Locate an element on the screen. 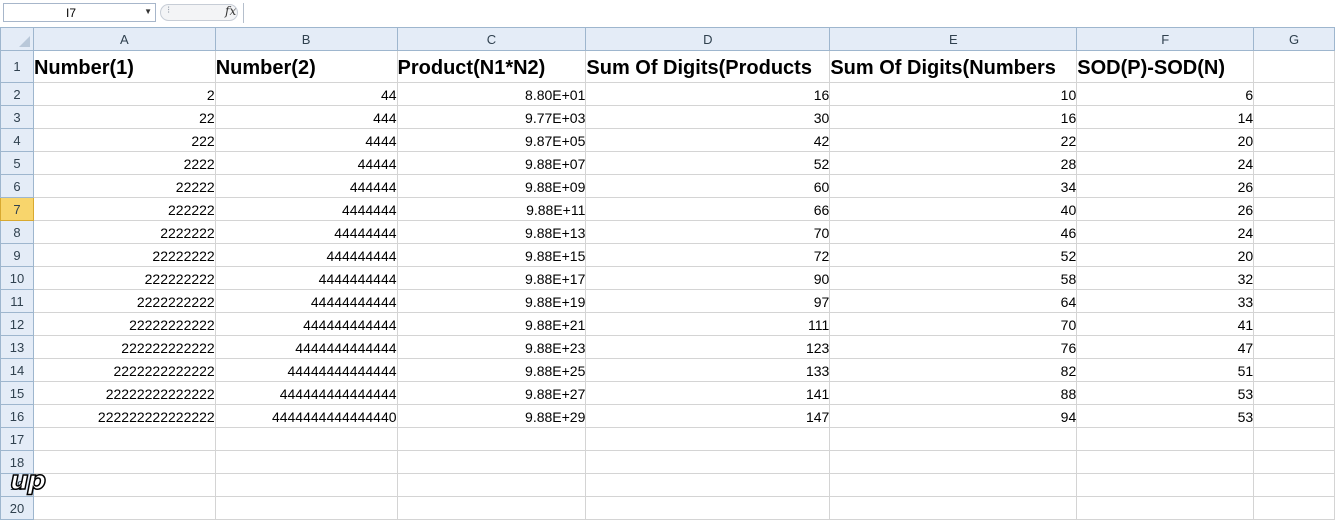 This screenshot has height=520, width=1335. cell-d9: 72 is located at coordinates (708, 255).